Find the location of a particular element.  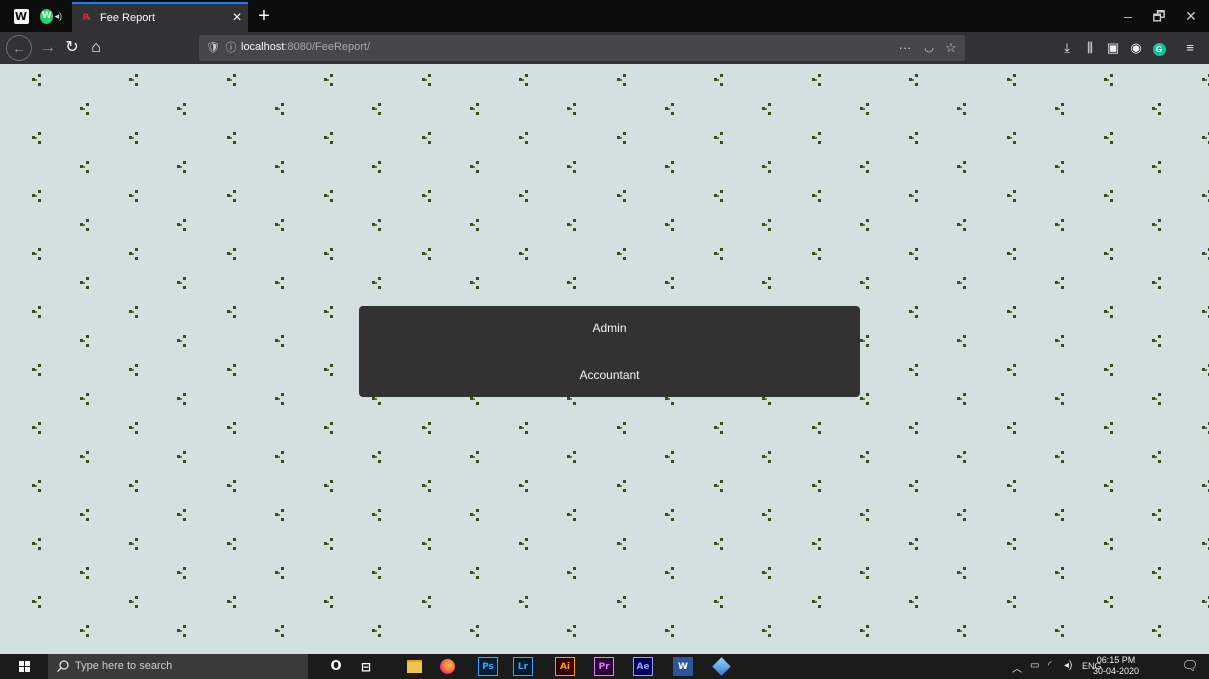

fee-report-favicon-icon: ℞ is located at coordinates (87, 18).